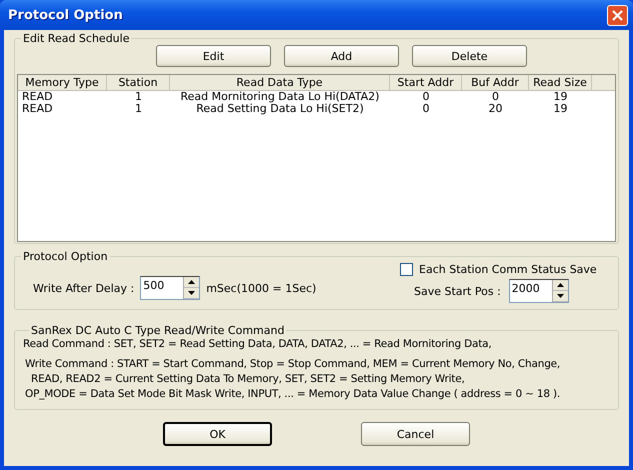 This screenshot has height=470, width=633. What do you see at coordinates (170, 288) in the screenshot?
I see `spin-field: 500` at bounding box center [170, 288].